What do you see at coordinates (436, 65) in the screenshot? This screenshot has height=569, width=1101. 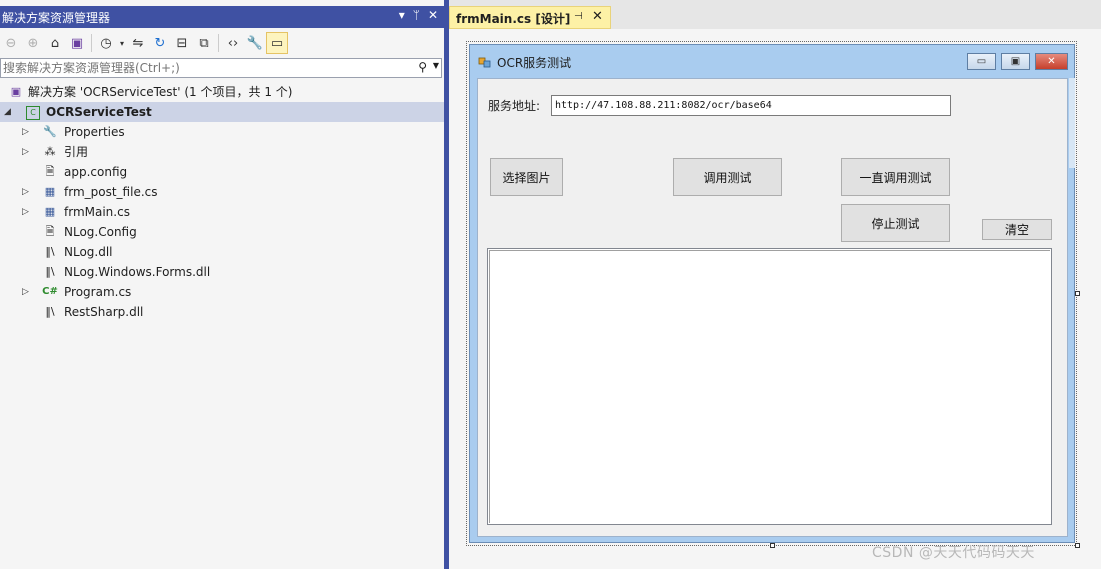 I see `chevron-down-icon: ▼` at bounding box center [436, 65].